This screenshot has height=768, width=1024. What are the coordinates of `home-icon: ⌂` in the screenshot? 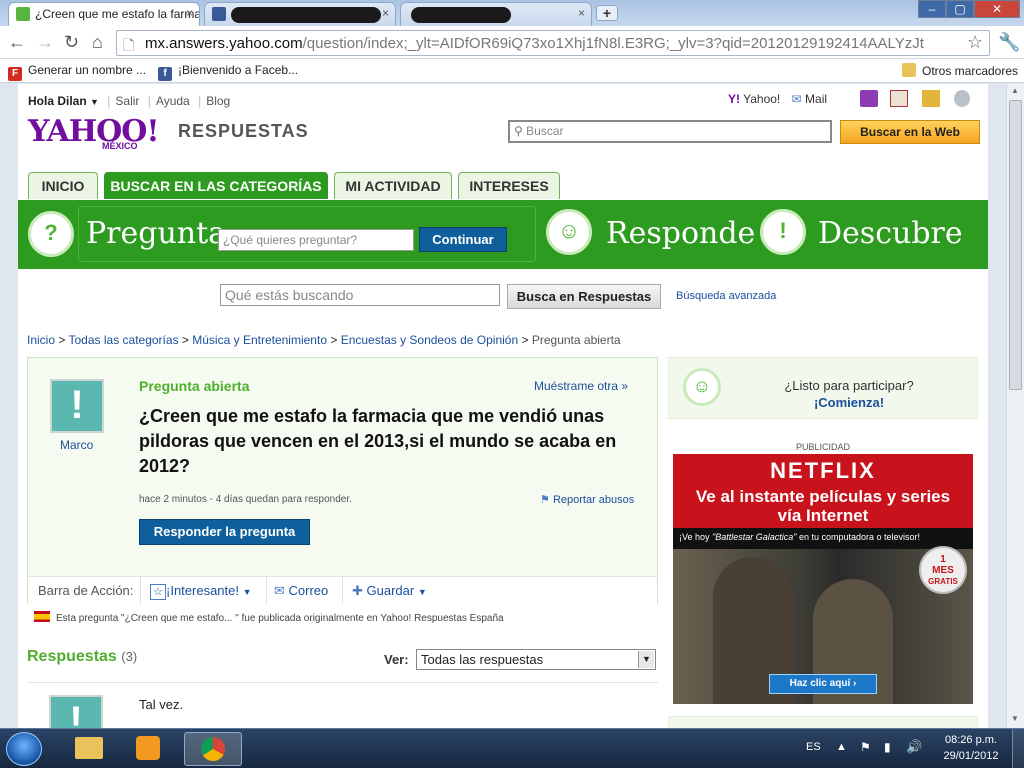 It's located at (97, 42).